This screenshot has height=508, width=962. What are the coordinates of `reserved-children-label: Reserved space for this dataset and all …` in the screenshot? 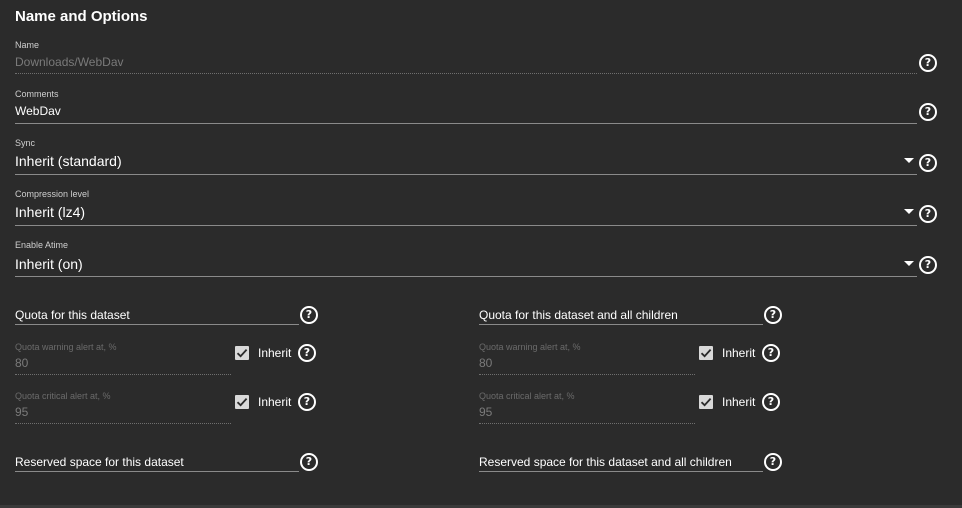 It's located at (605, 462).